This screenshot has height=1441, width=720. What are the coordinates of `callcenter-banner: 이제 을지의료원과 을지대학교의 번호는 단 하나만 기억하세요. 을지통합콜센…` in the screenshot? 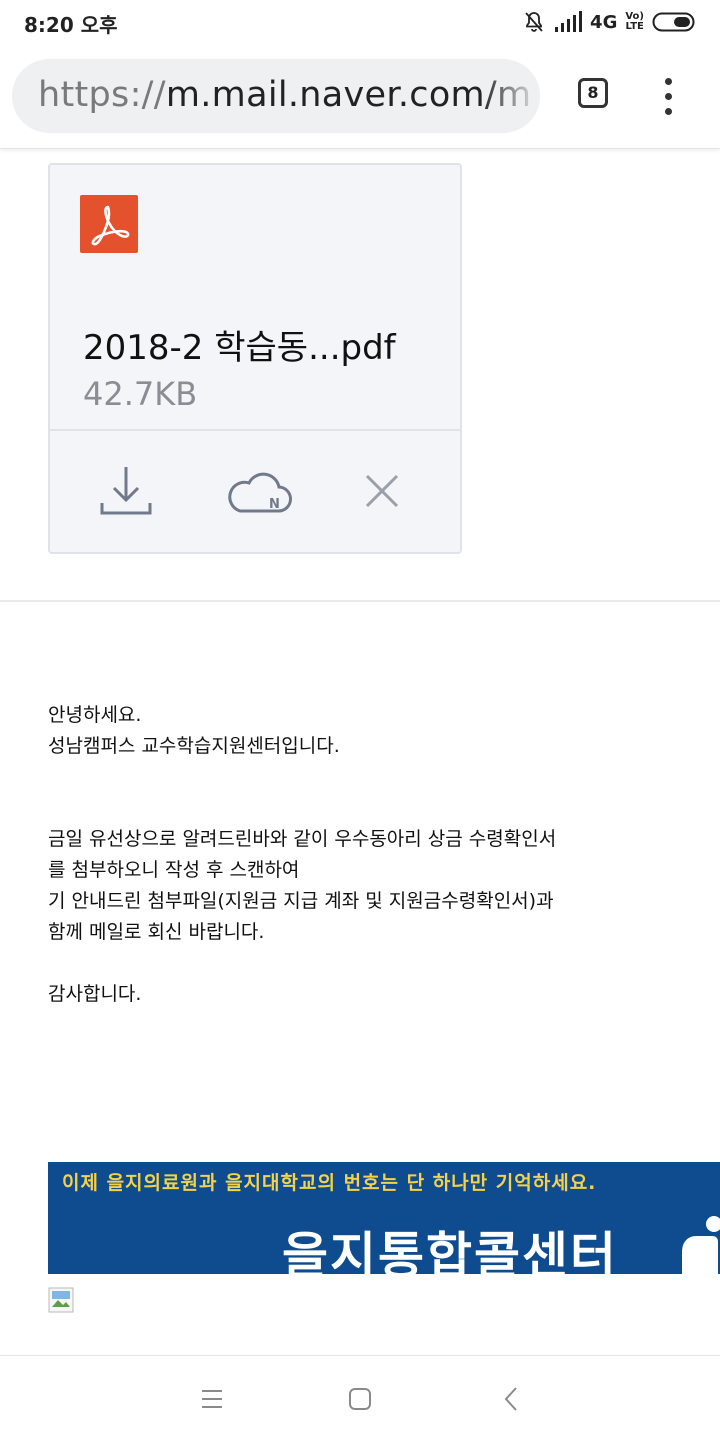 It's located at (384, 1218).